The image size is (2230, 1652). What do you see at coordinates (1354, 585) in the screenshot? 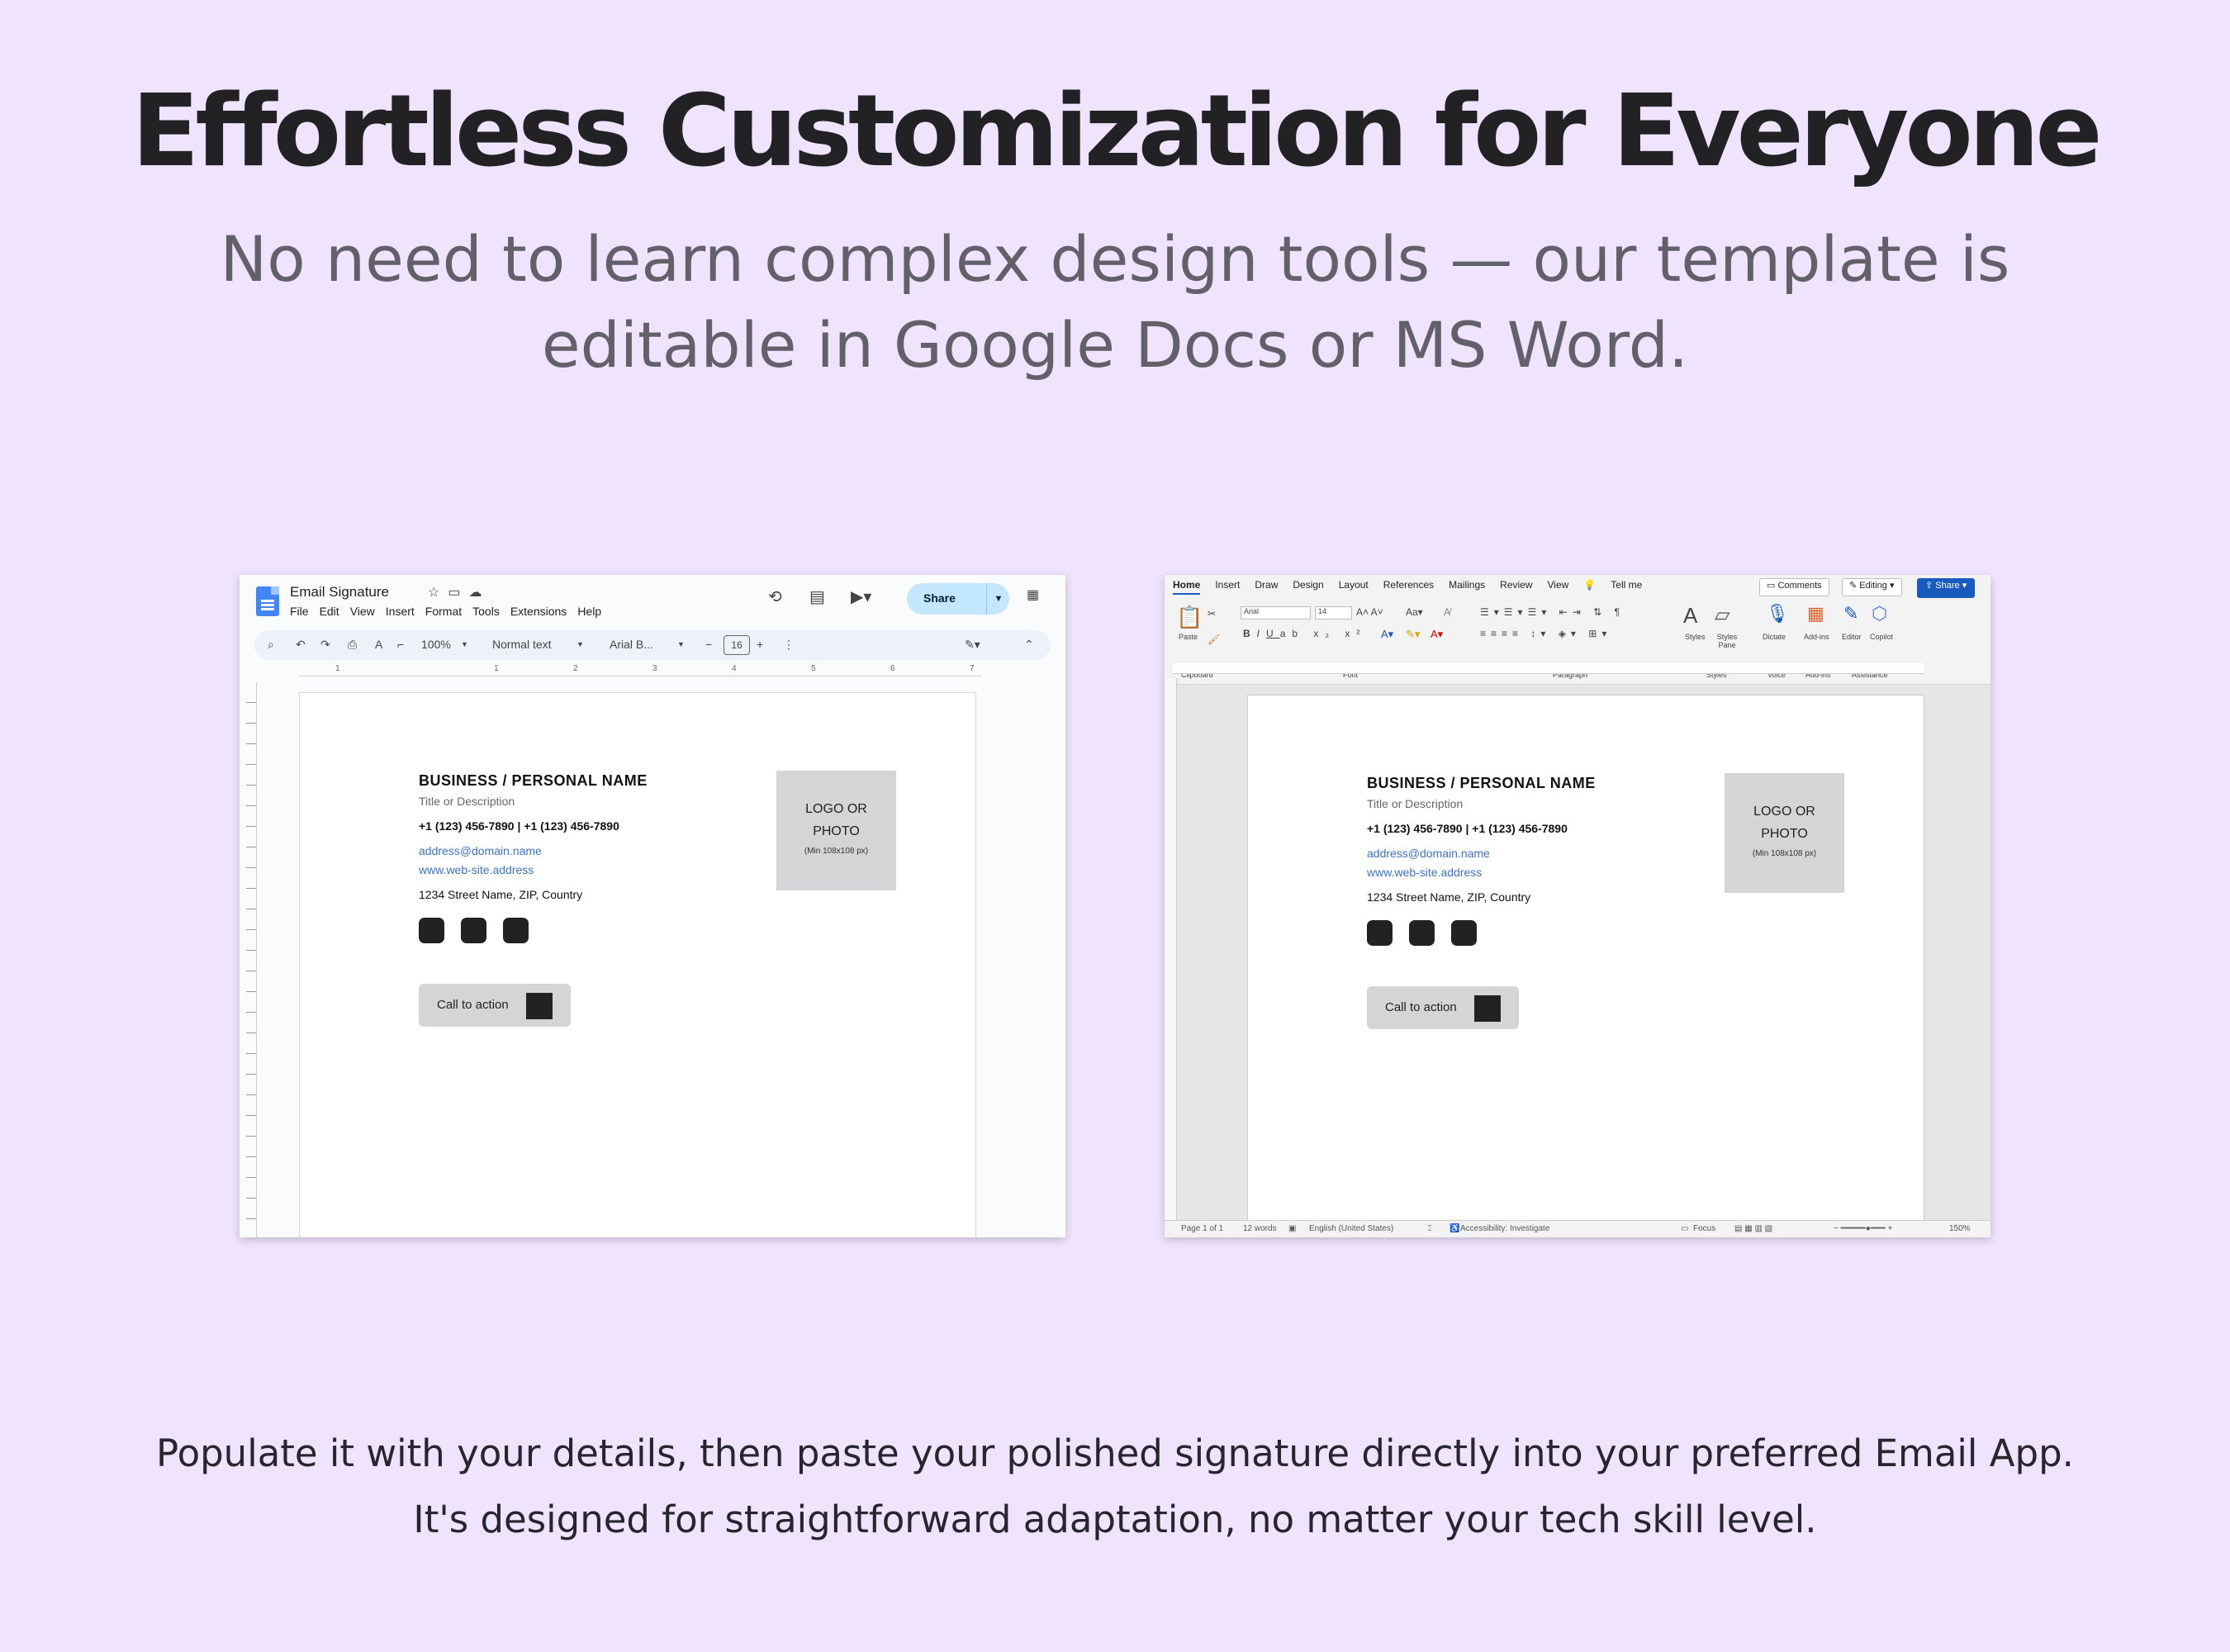
I see `tab-layout: Layout` at bounding box center [1354, 585].